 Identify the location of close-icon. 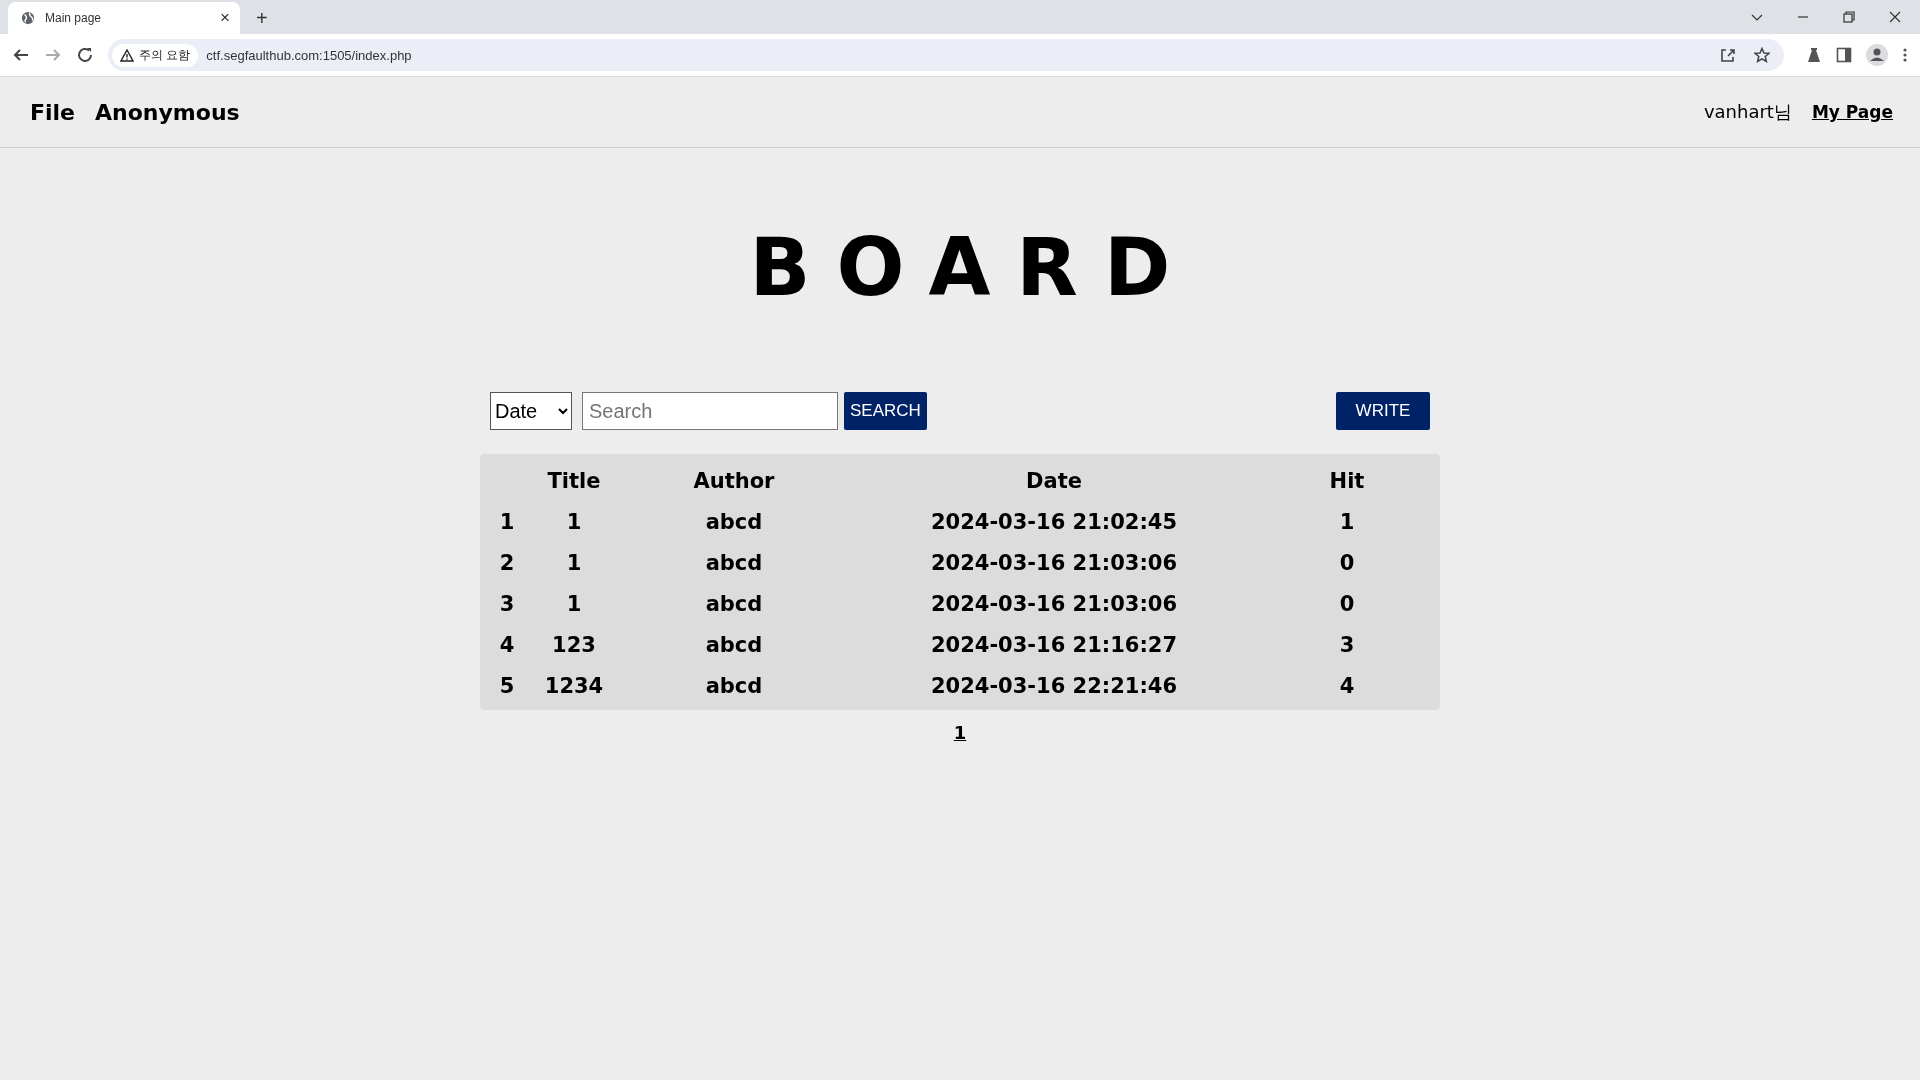
(1895, 17).